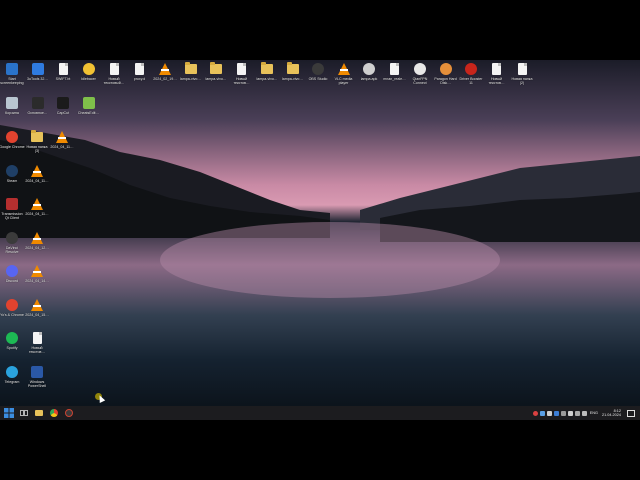 This screenshot has width=640, height=480. Describe the element at coordinates (12, 208) in the screenshot. I see `desktop-icon: Transmission Qt Client` at that location.